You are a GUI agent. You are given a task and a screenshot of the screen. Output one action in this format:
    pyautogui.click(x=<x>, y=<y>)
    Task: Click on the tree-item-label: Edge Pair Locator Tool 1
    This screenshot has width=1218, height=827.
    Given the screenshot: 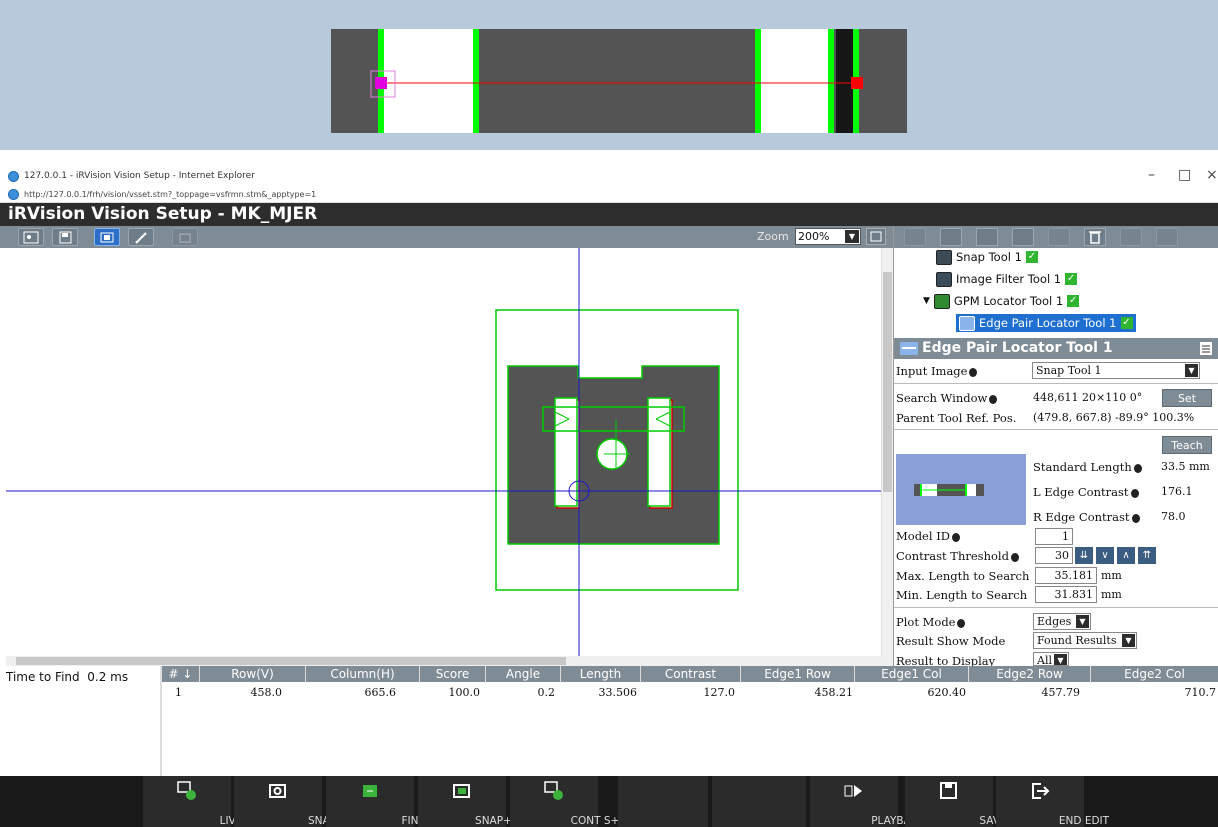 What is the action you would take?
    pyautogui.click(x=1048, y=323)
    